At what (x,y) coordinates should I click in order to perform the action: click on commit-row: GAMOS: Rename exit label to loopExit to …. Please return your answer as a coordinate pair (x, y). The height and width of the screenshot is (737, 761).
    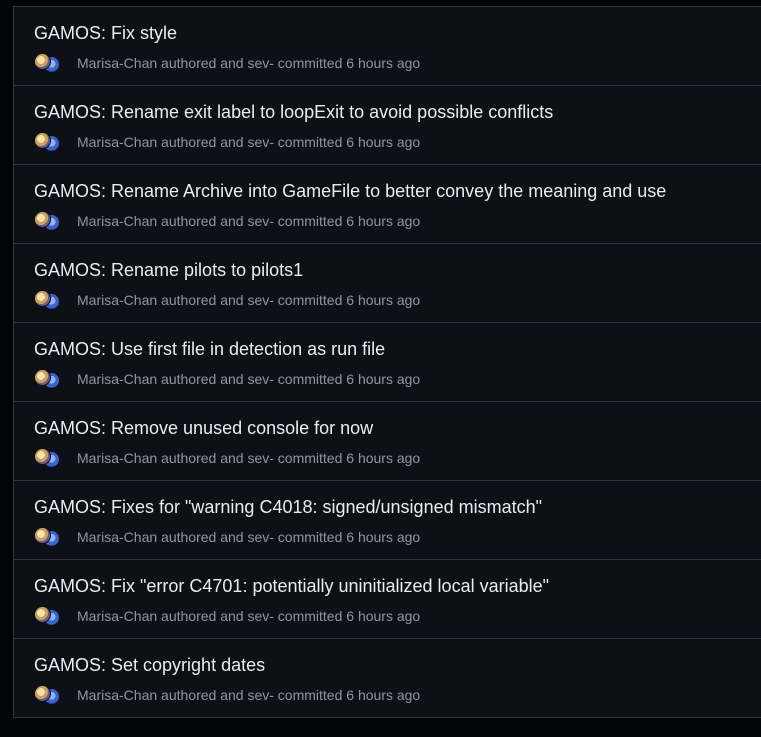
    Looking at the image, I should click on (387, 125).